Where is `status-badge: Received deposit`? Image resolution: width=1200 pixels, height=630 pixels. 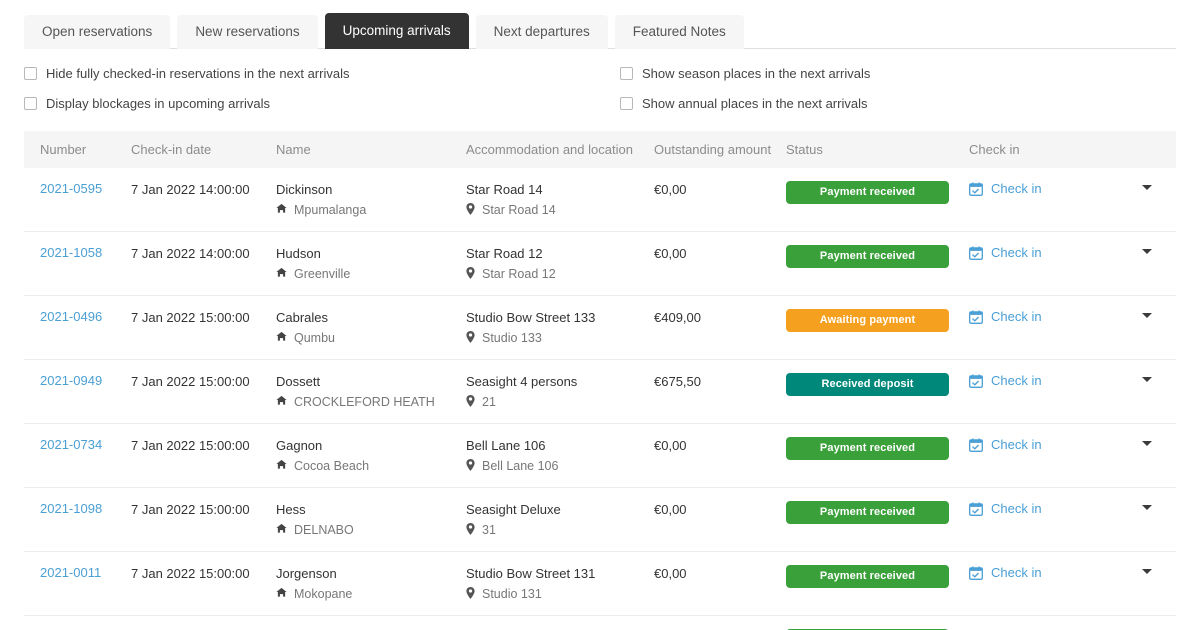
status-badge: Received deposit is located at coordinates (867, 384).